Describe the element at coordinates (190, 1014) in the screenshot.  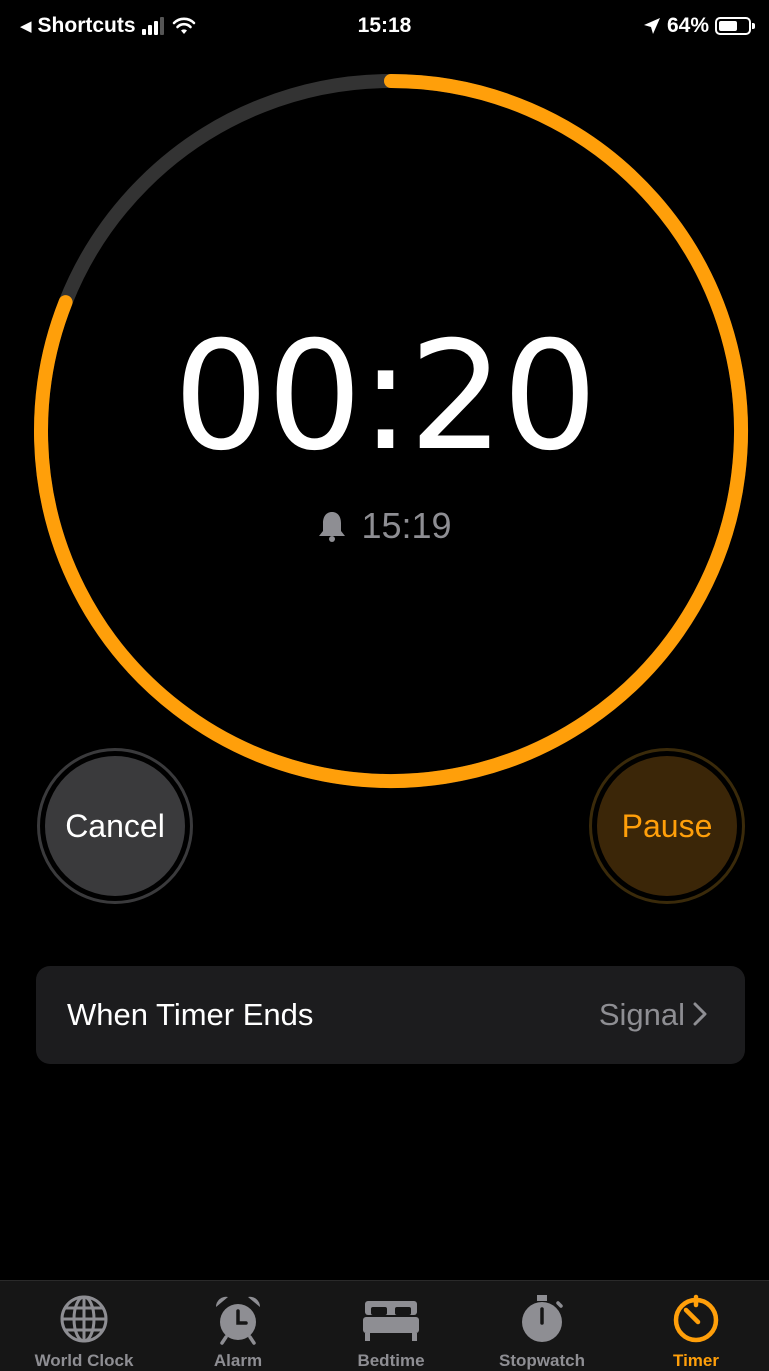
I see `when-timer-ends-label: When Timer Ends` at that location.